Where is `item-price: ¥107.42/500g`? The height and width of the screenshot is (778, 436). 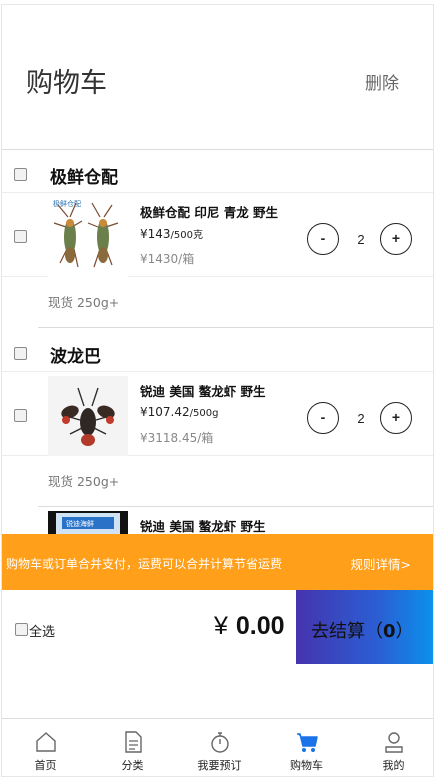 item-price: ¥107.42/500g is located at coordinates (179, 412).